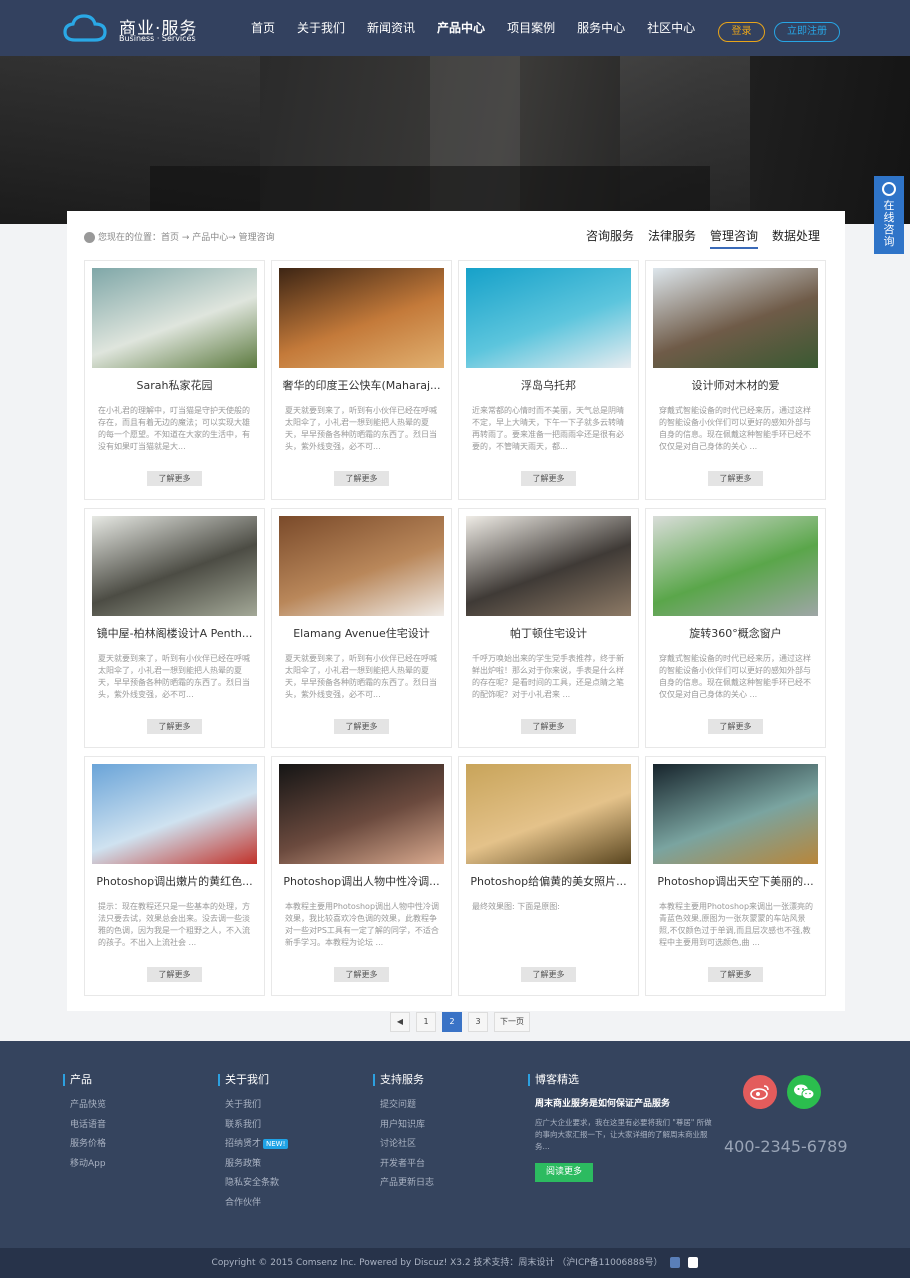 The height and width of the screenshot is (1278, 910). I want to click on product-title: Sarah私家花园, so click(174, 385).